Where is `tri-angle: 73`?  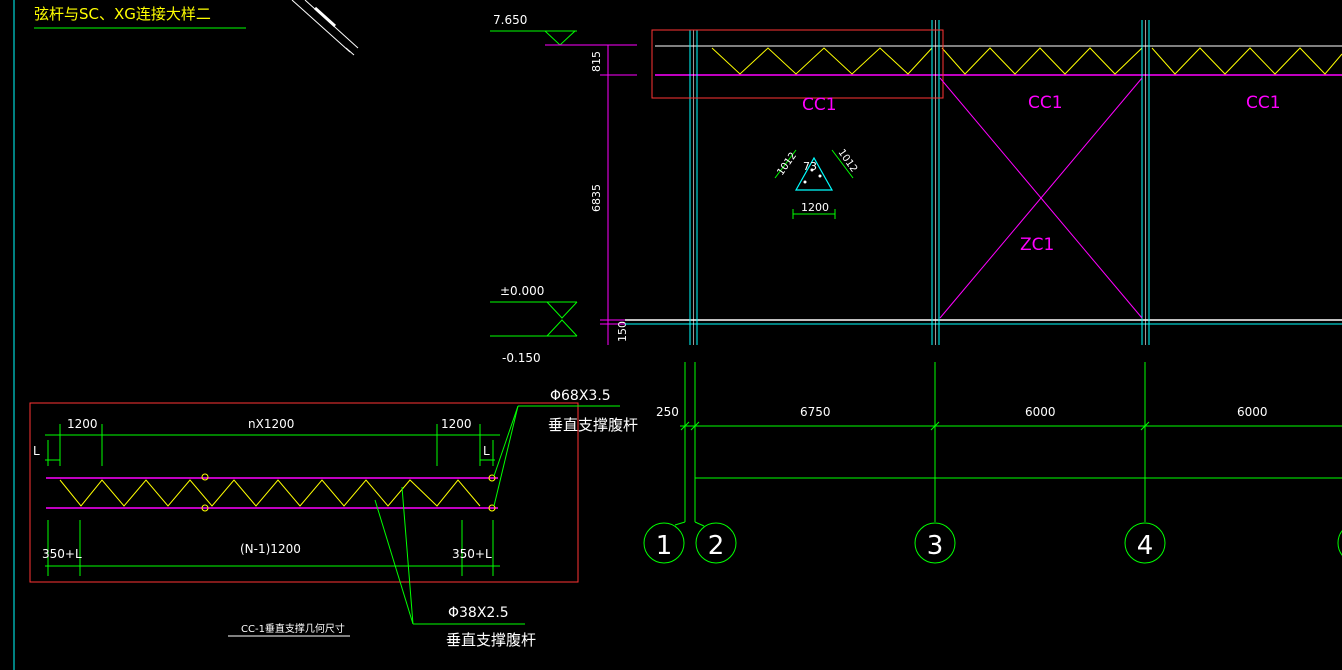
tri-angle: 73 is located at coordinates (810, 166).